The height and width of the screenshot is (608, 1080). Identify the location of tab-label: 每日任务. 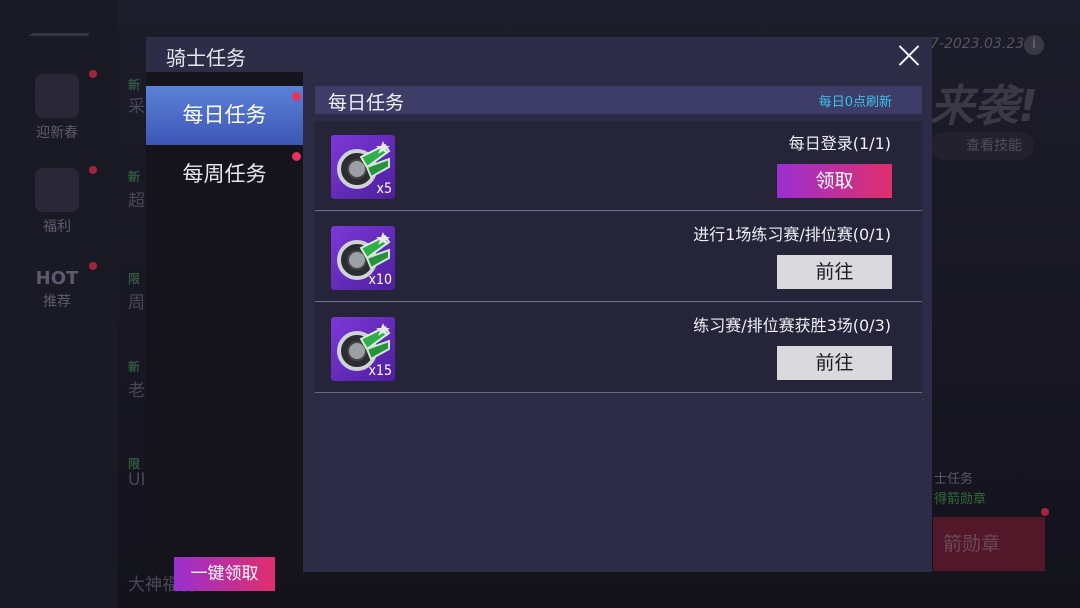
(224, 115).